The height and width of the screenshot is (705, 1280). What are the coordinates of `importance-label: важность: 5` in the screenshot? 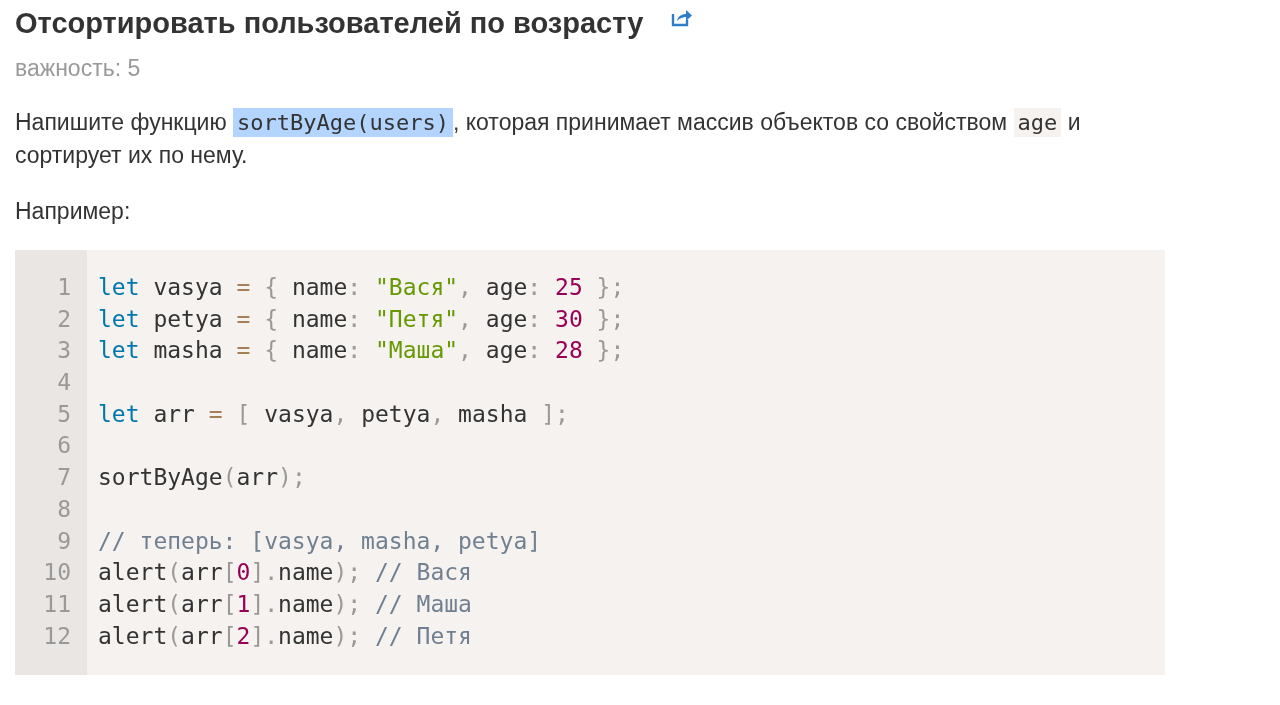 It's located at (78, 68).